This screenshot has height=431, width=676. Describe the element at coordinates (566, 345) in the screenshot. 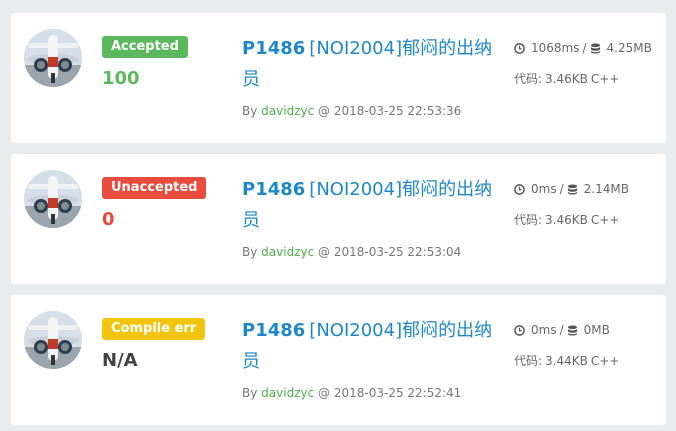

I see `submission-stats: 0ms / 0MB 代码: 3.44KB C++` at that location.